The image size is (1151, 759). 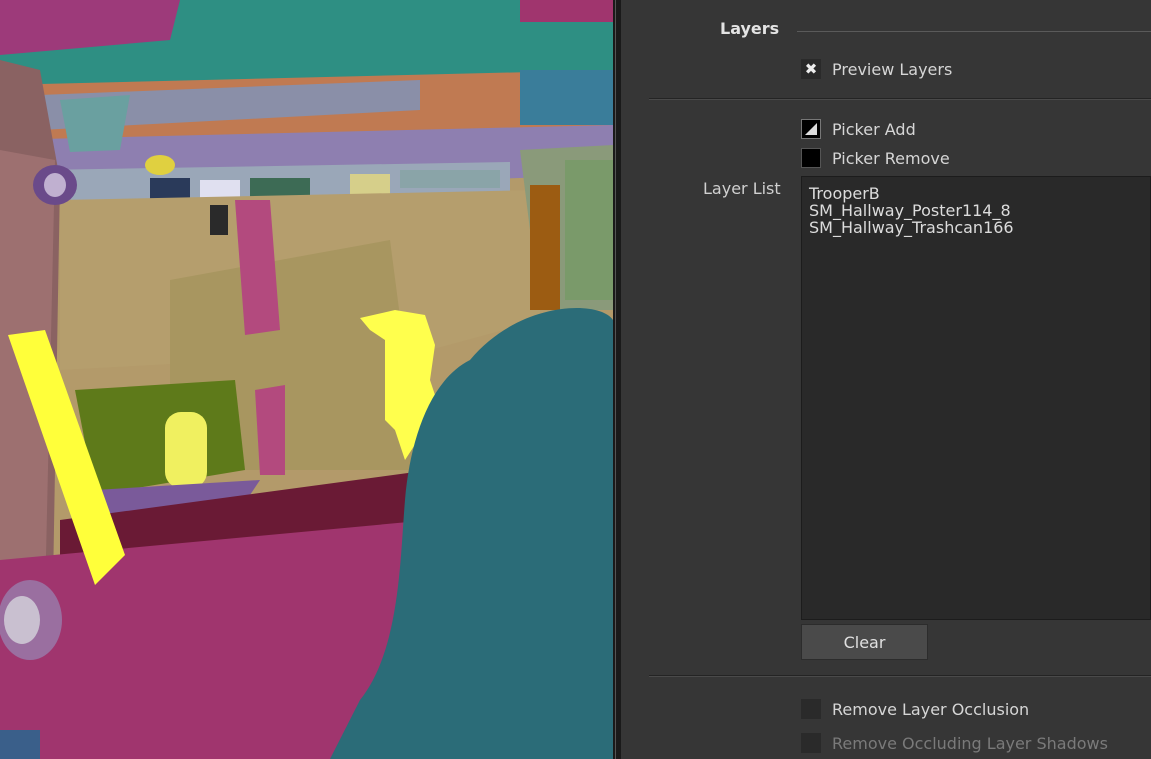 I want to click on remove-layer-occlusion-checkbox: Remove Layer Occlusion, so click(x=915, y=709).